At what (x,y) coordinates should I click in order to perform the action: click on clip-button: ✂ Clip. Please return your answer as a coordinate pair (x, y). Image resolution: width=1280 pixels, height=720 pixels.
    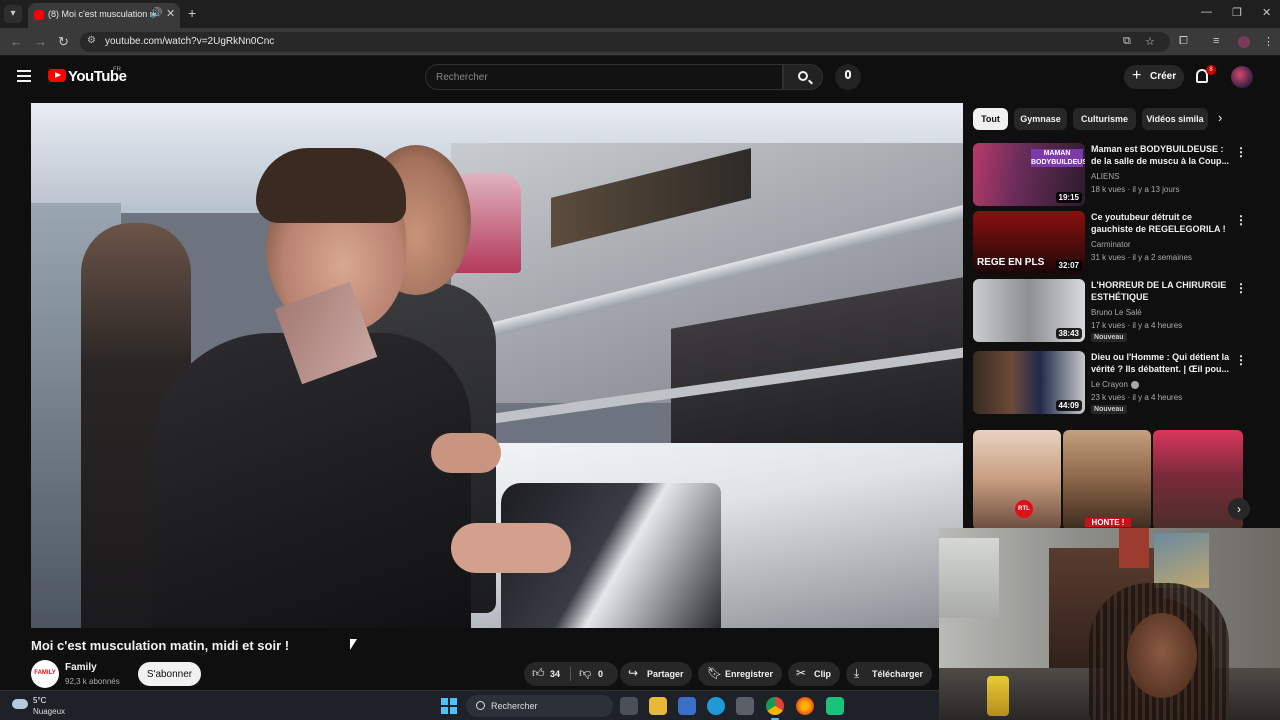
    Looking at the image, I should click on (814, 674).